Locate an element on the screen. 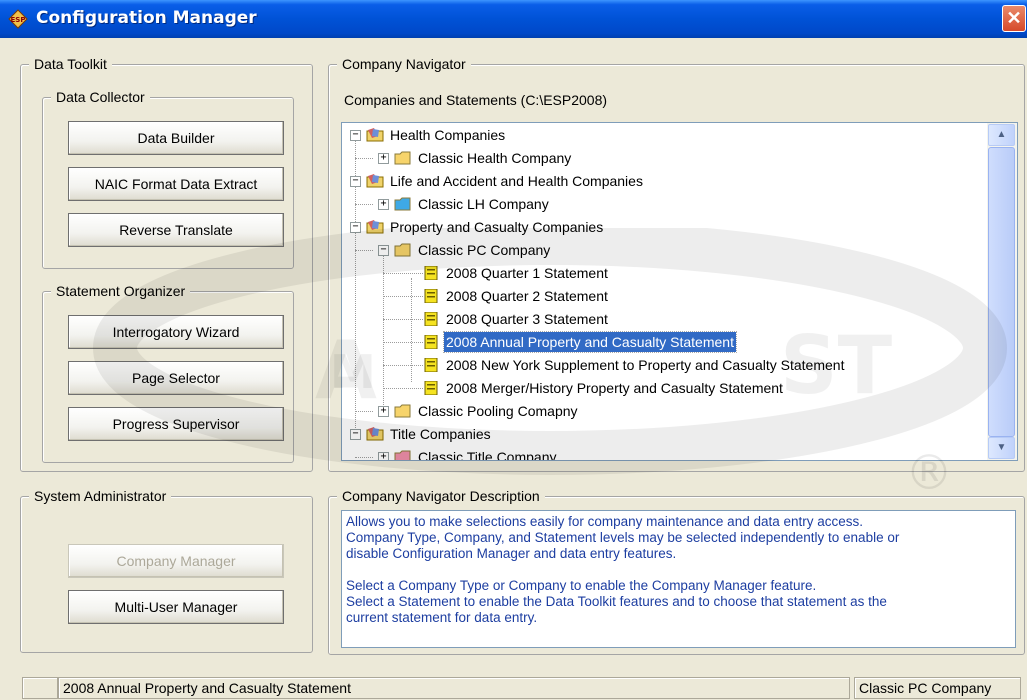 This screenshot has width=1027, height=700. progress-supervisor-button: Progress Supervisor is located at coordinates (176, 424).